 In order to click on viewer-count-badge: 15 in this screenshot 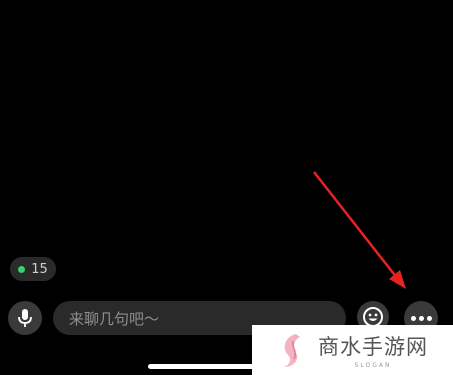, I will do `click(33, 269)`.